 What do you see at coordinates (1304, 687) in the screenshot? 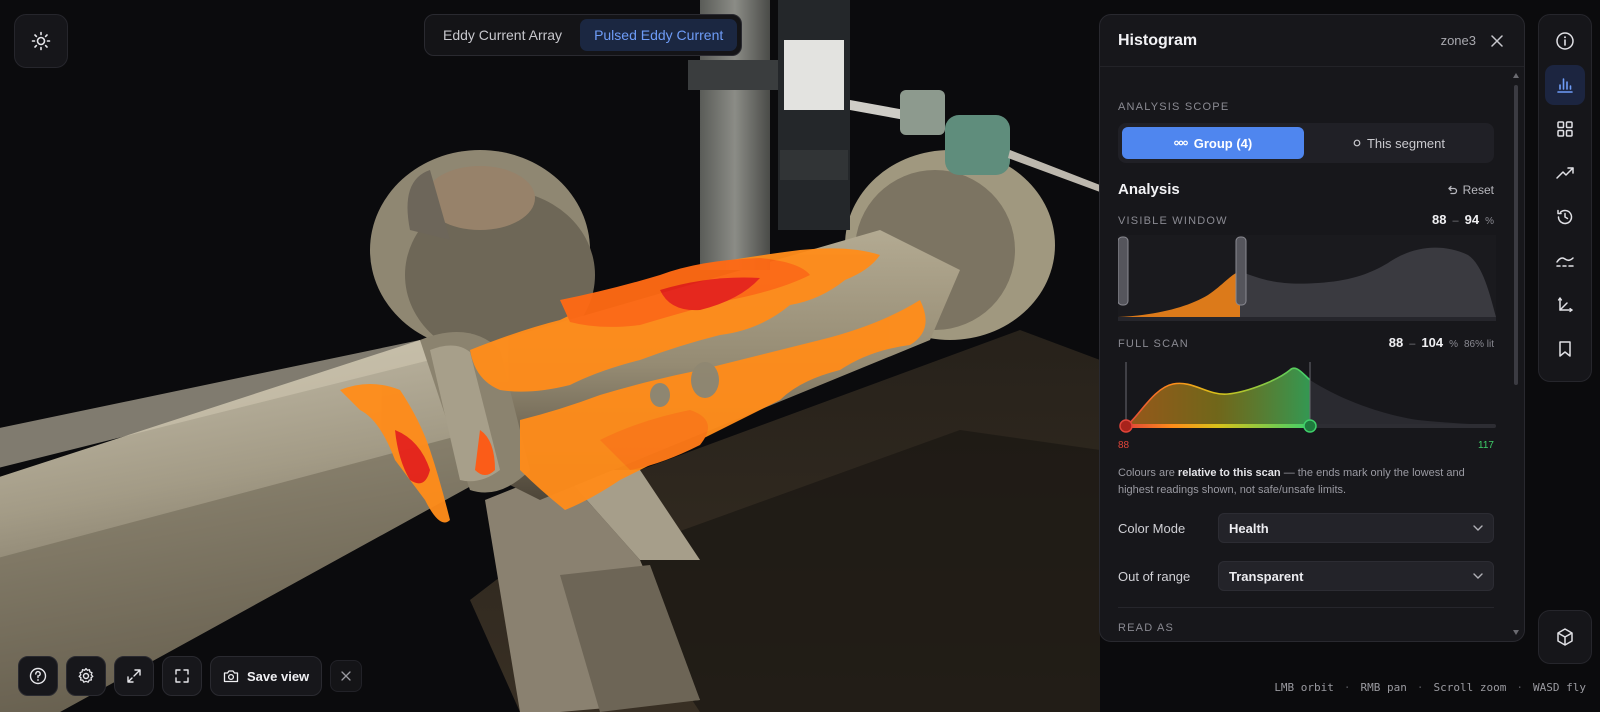
I see `hint-orbit: LMB orbit` at bounding box center [1304, 687].